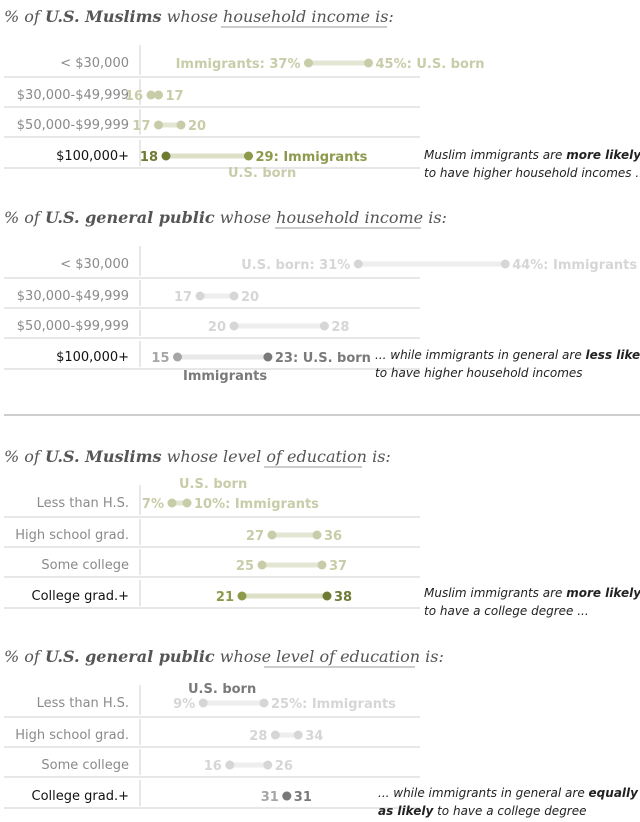 This screenshot has width=640, height=822. I want to click on value-label: 10%: Immigrants, so click(256, 504).